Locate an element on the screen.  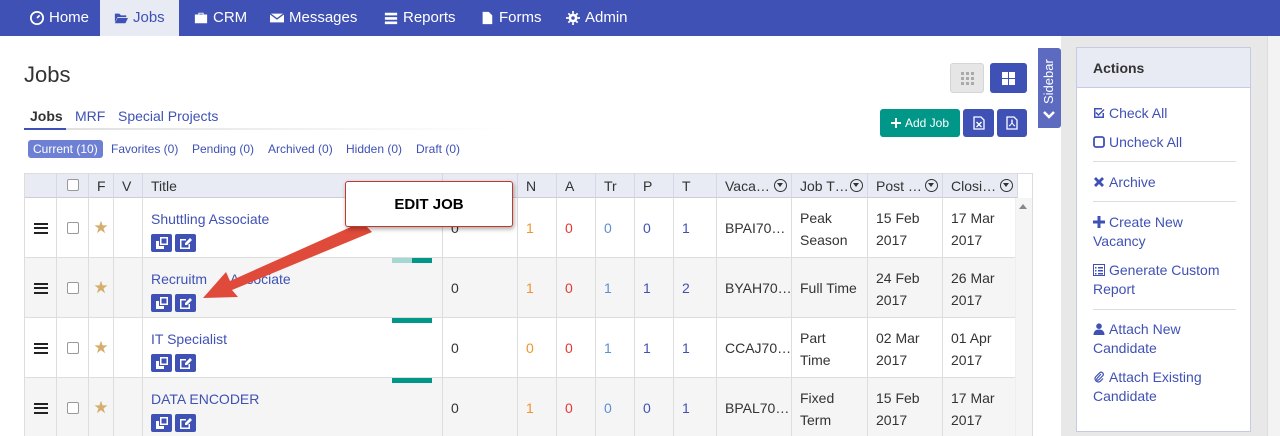
add-job-button: Add Job is located at coordinates (920, 123).